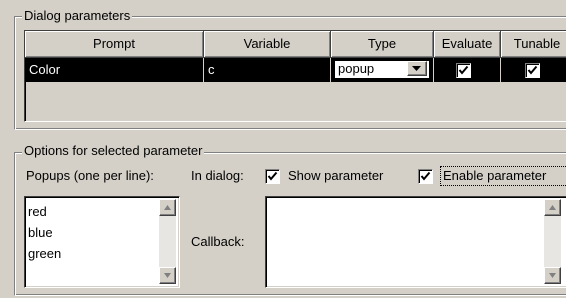 This screenshot has height=298, width=566. I want to click on dialog-parameters-legend: Dialog parameters, so click(77, 16).